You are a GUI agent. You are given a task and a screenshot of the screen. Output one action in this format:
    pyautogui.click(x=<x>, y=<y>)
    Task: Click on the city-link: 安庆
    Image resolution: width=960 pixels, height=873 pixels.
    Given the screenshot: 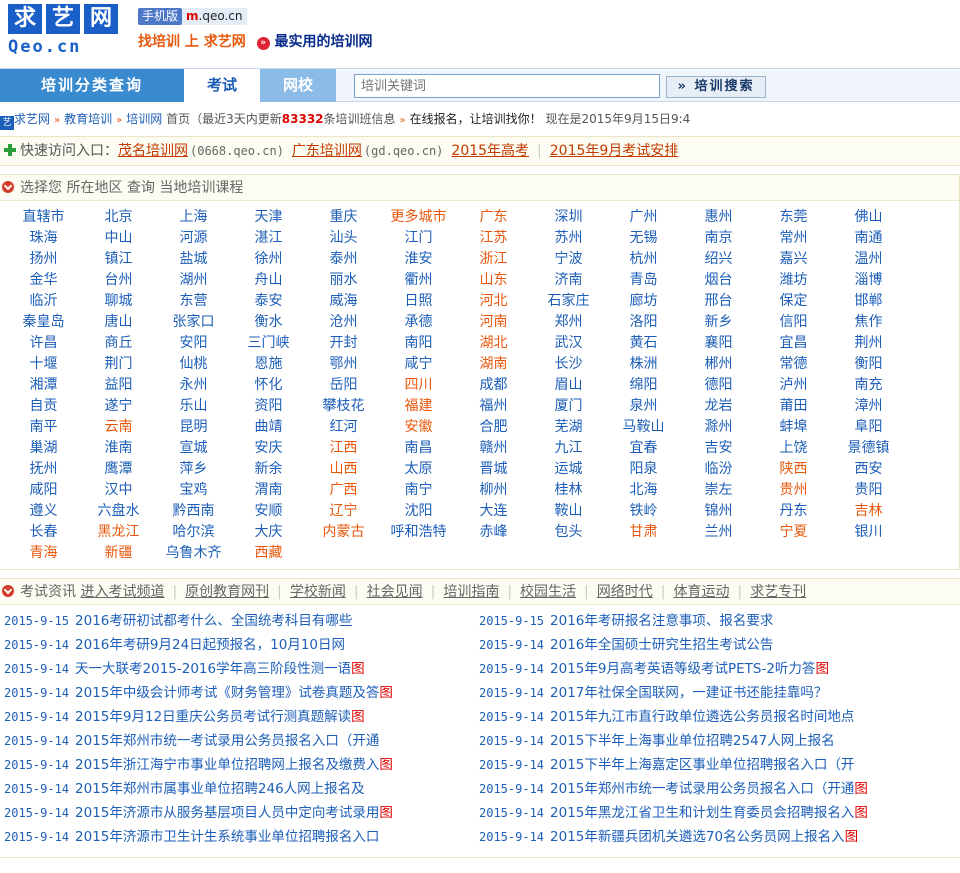 What is the action you would take?
    pyautogui.click(x=268, y=448)
    